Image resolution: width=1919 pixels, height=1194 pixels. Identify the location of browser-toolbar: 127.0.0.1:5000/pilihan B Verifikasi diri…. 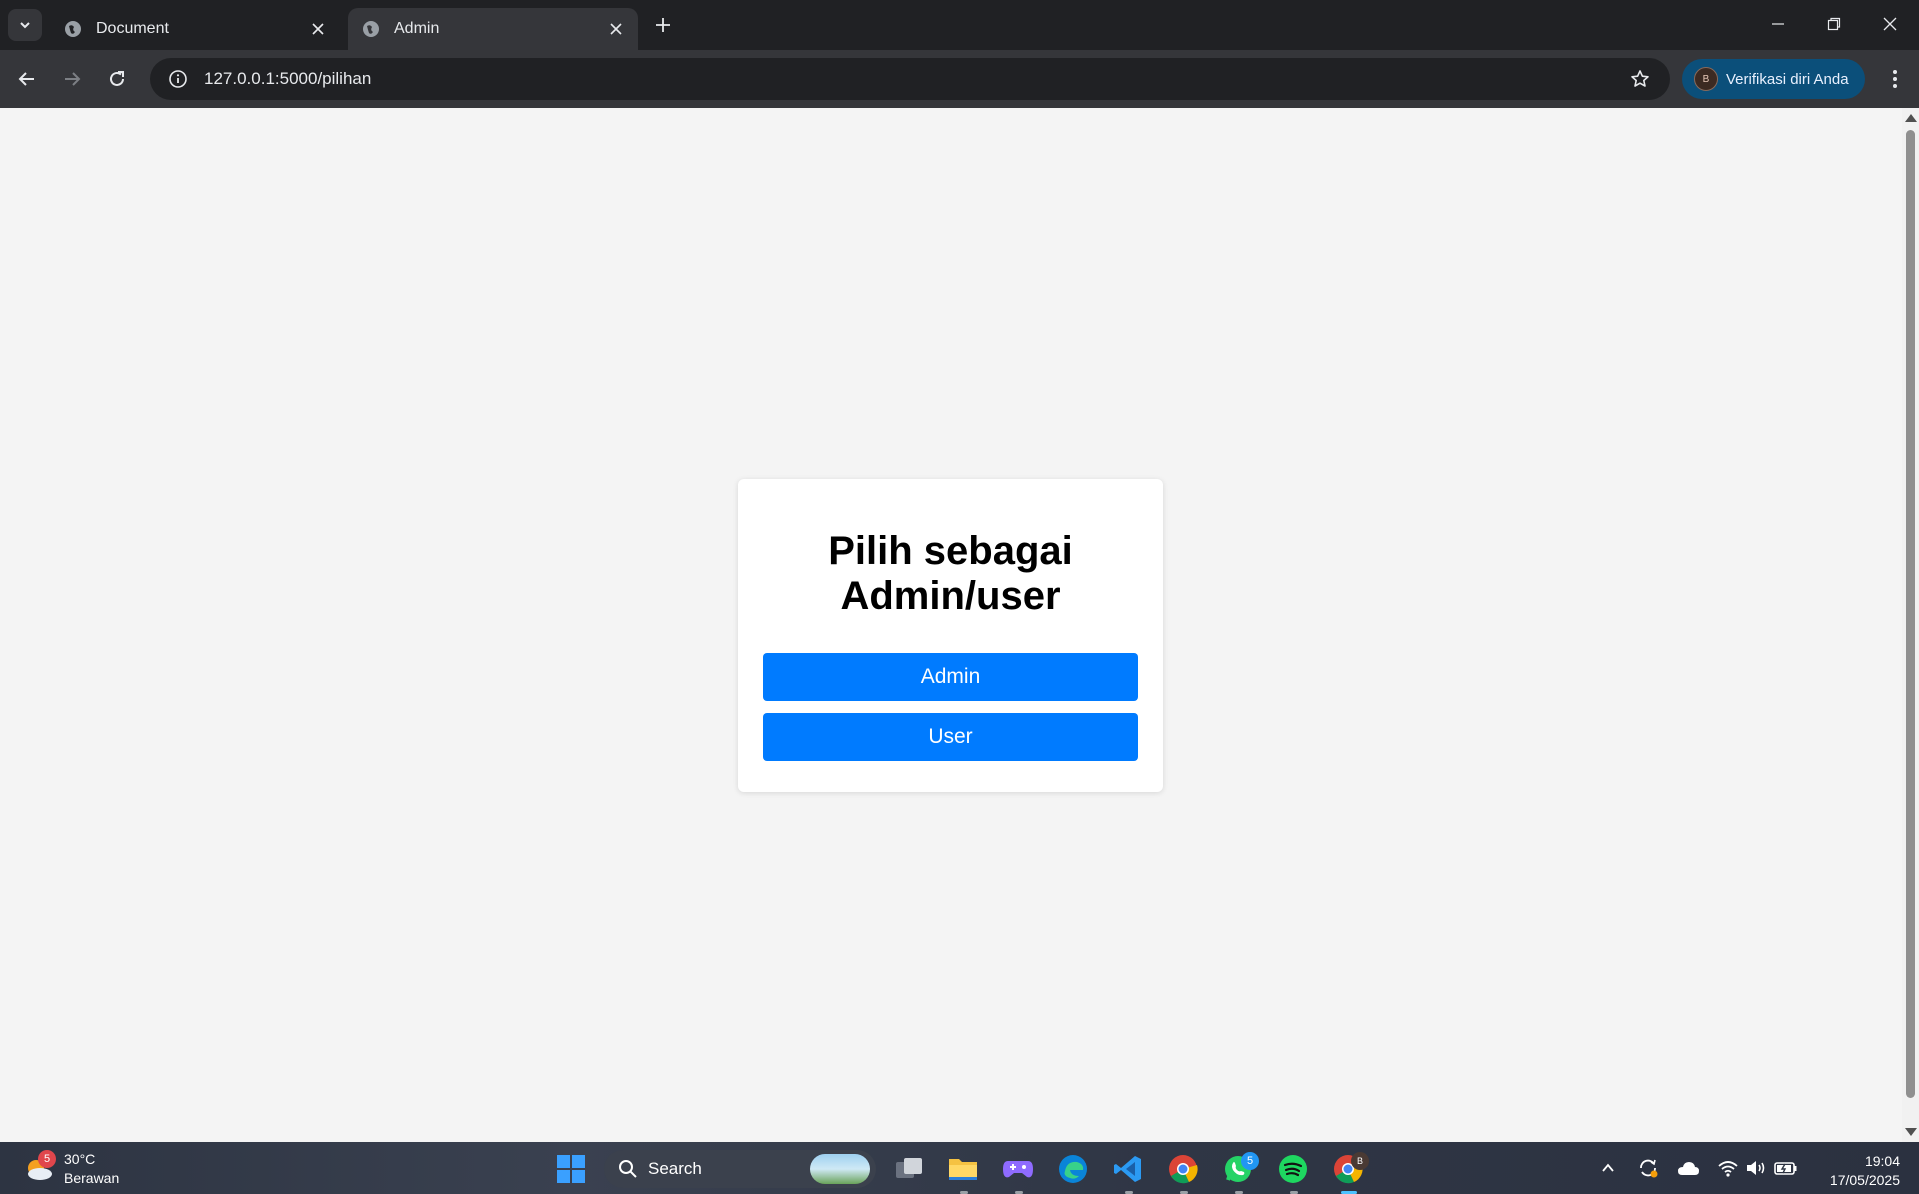
(959, 79).